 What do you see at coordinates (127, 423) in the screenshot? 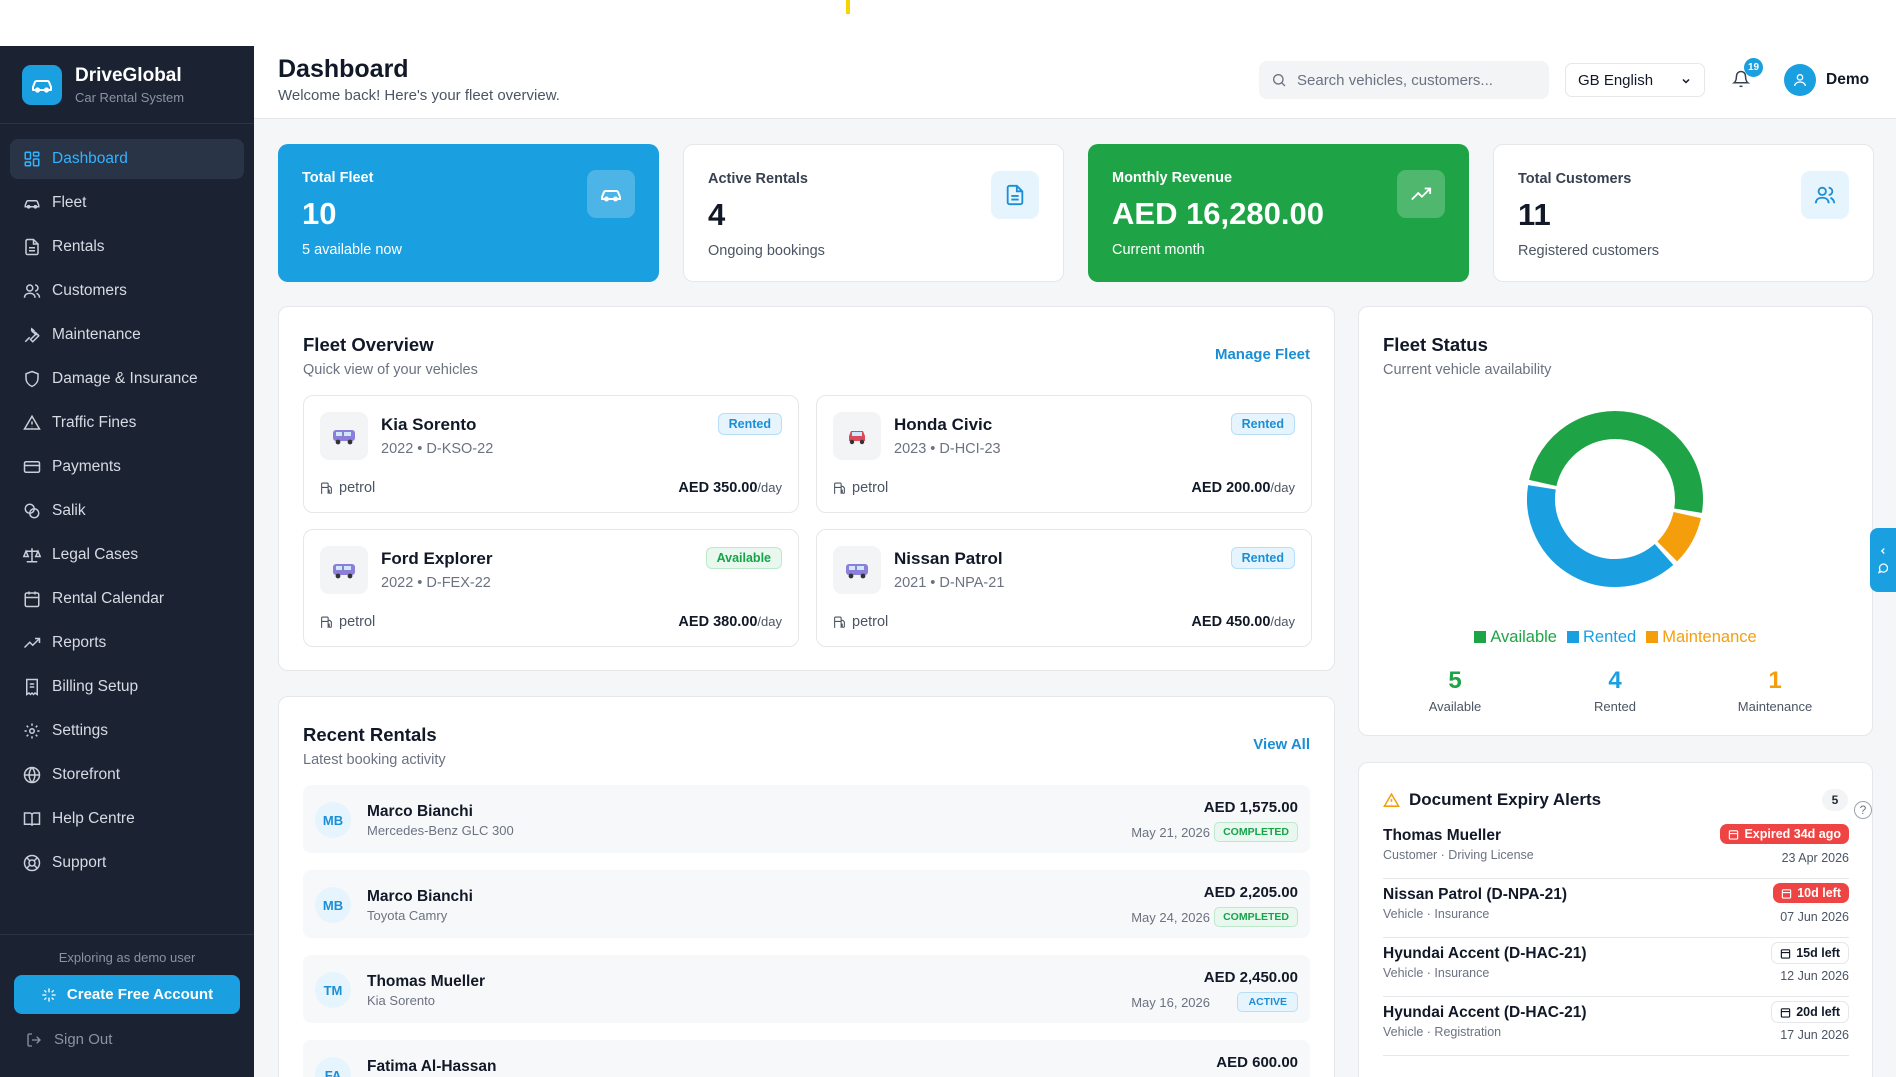
I see `sidebar-item-traffic-fines: Traffic Fines` at bounding box center [127, 423].